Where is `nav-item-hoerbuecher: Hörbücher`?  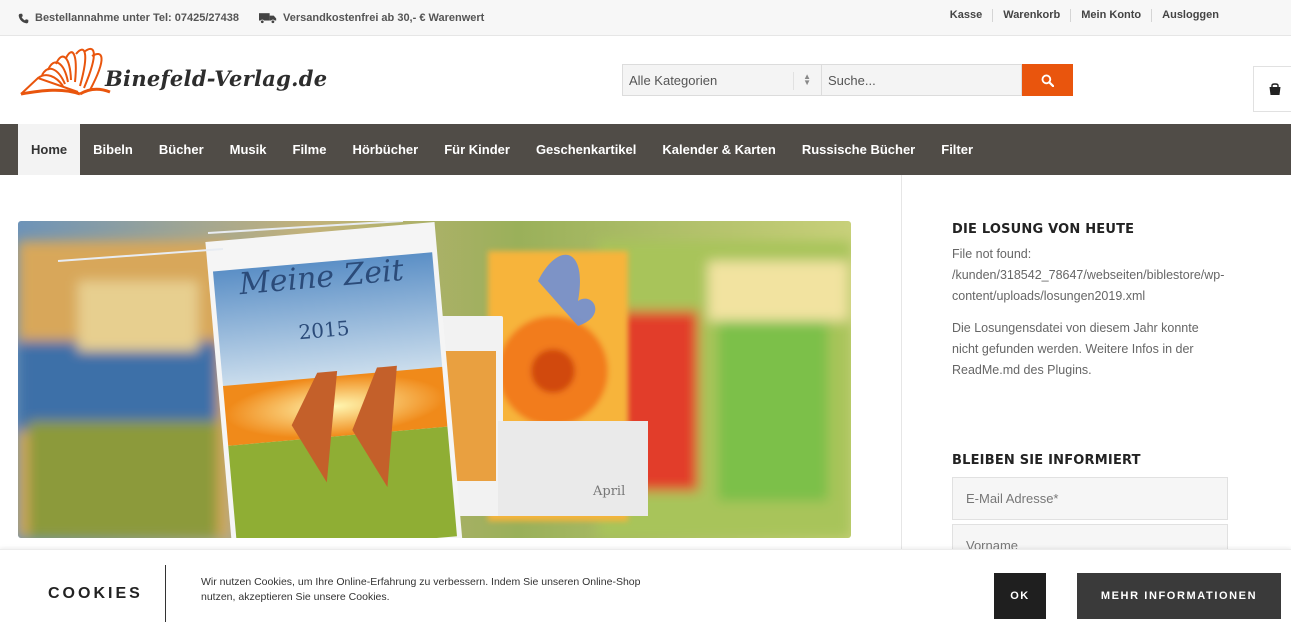
nav-item-hoerbuecher: Hörbücher is located at coordinates (385, 149).